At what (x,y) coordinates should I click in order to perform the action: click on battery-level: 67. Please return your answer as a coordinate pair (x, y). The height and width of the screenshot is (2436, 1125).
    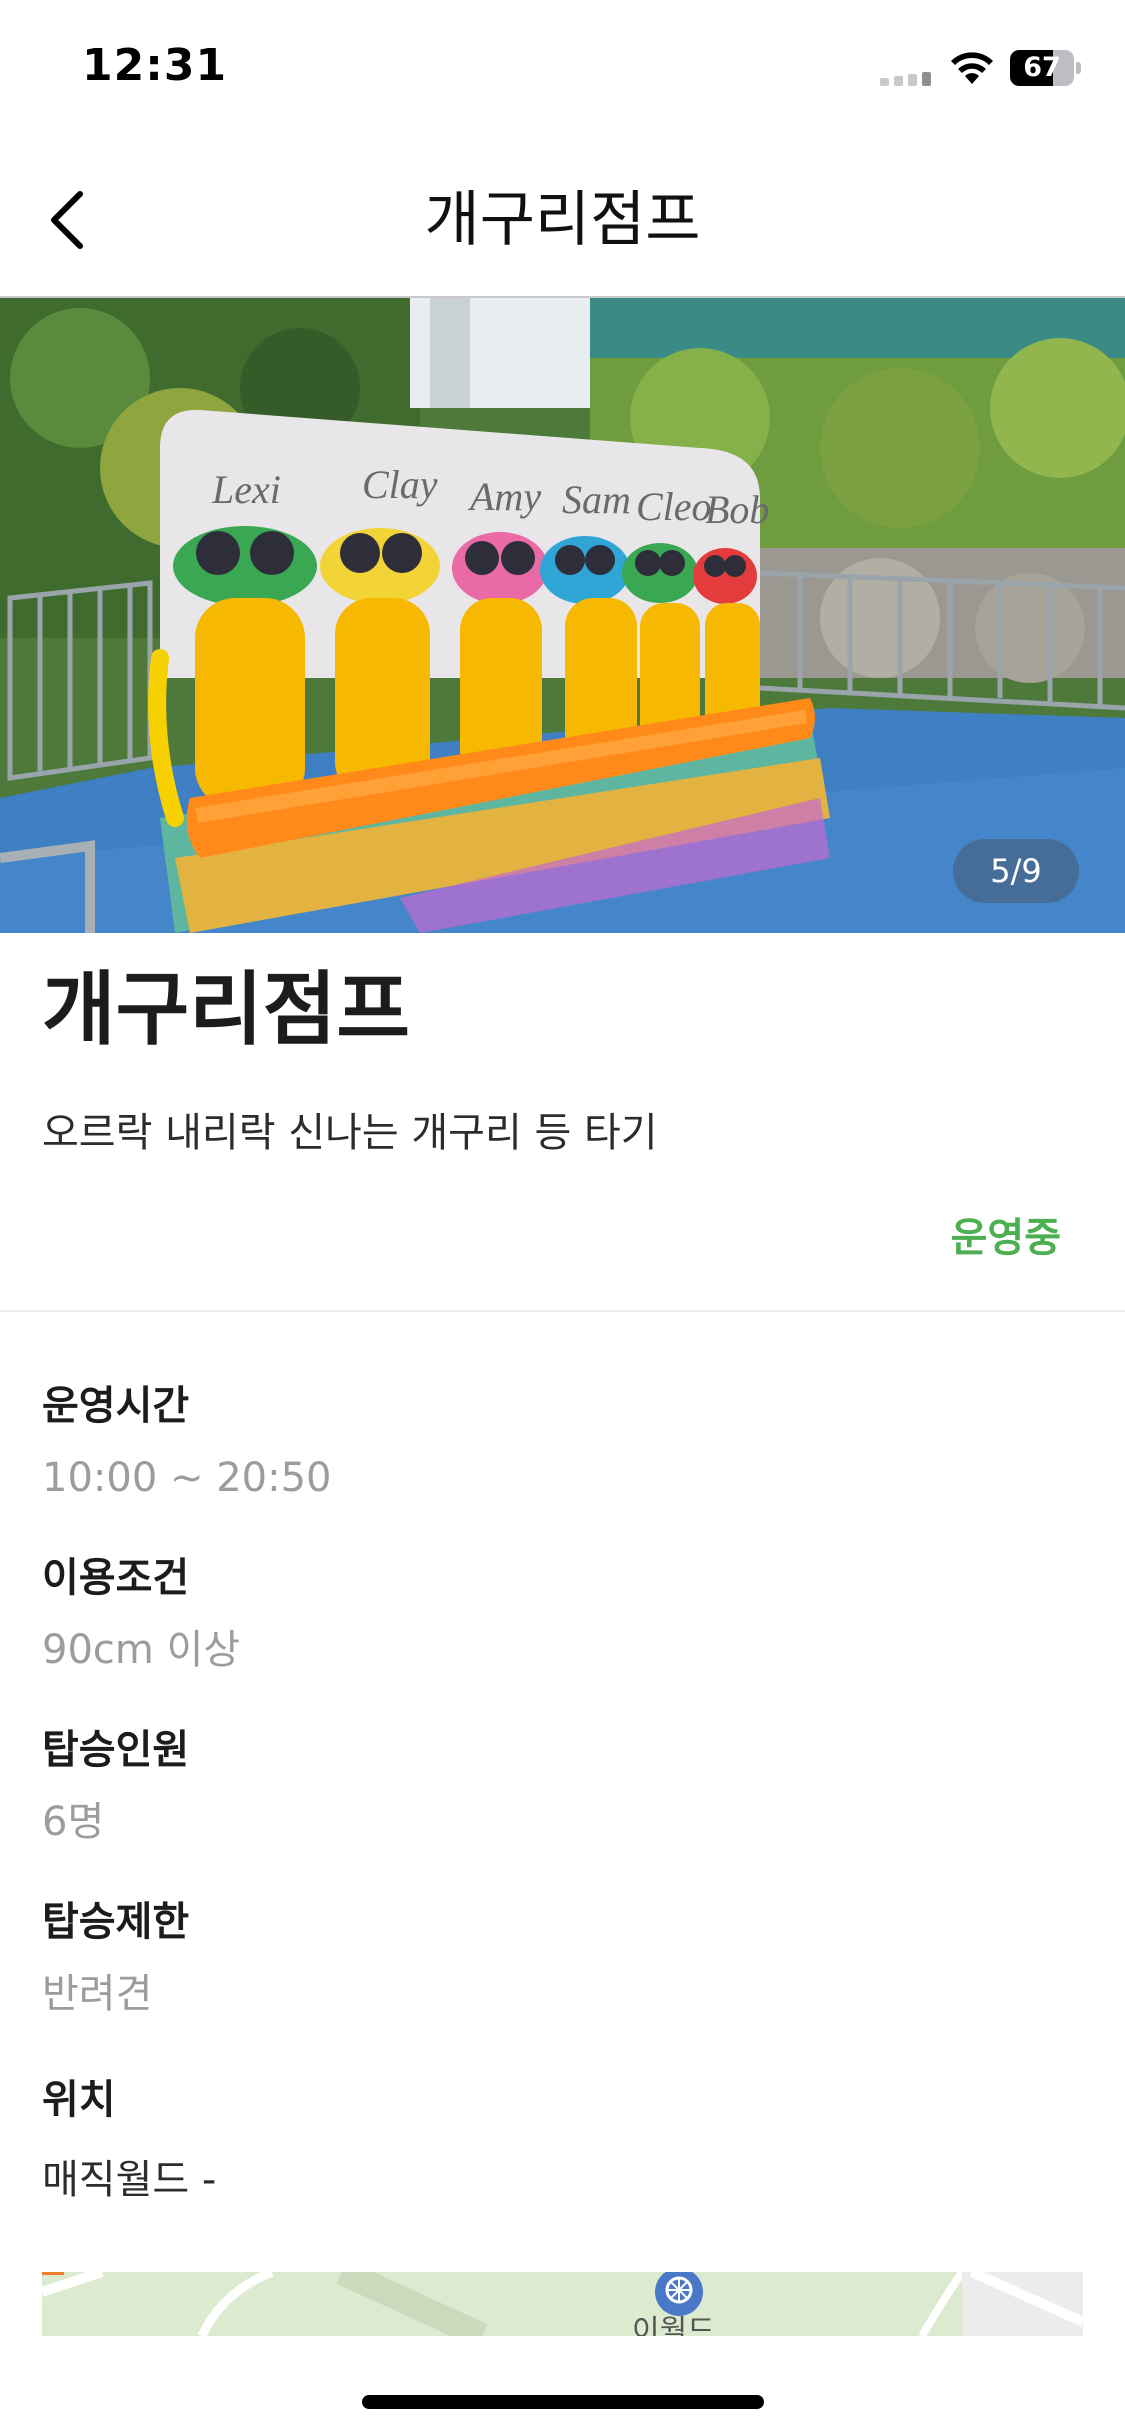
    Looking at the image, I should click on (1042, 67).